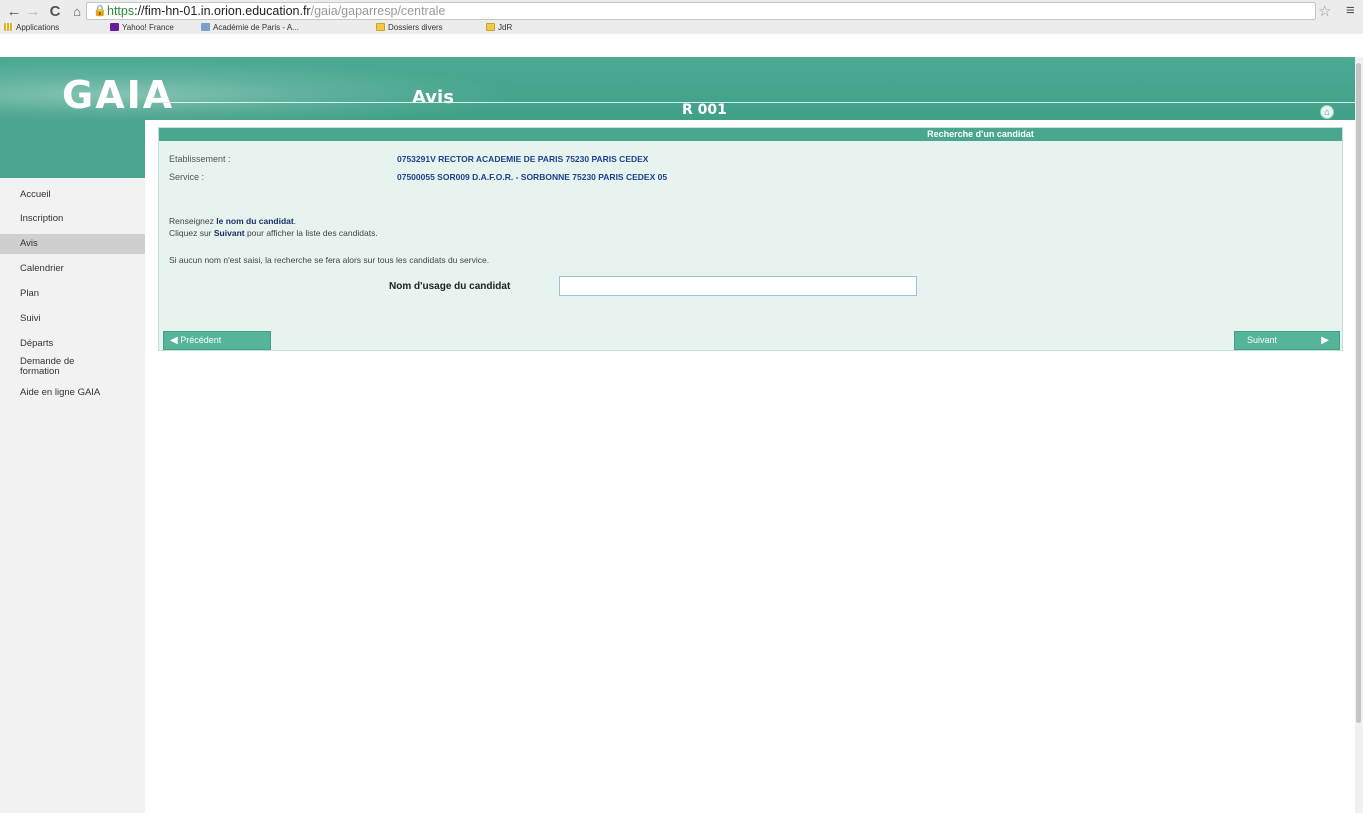 This screenshot has width=1363, height=813. I want to click on bookmark-label: Yahoo! France, so click(148, 27).